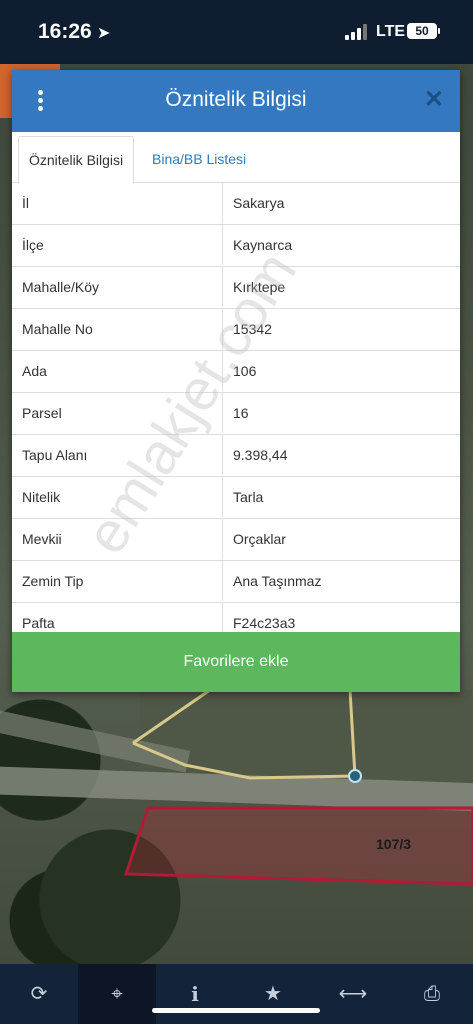 This screenshot has width=473, height=1024. What do you see at coordinates (104, 33) in the screenshot?
I see `location-arrow-icon: ➤` at bounding box center [104, 33].